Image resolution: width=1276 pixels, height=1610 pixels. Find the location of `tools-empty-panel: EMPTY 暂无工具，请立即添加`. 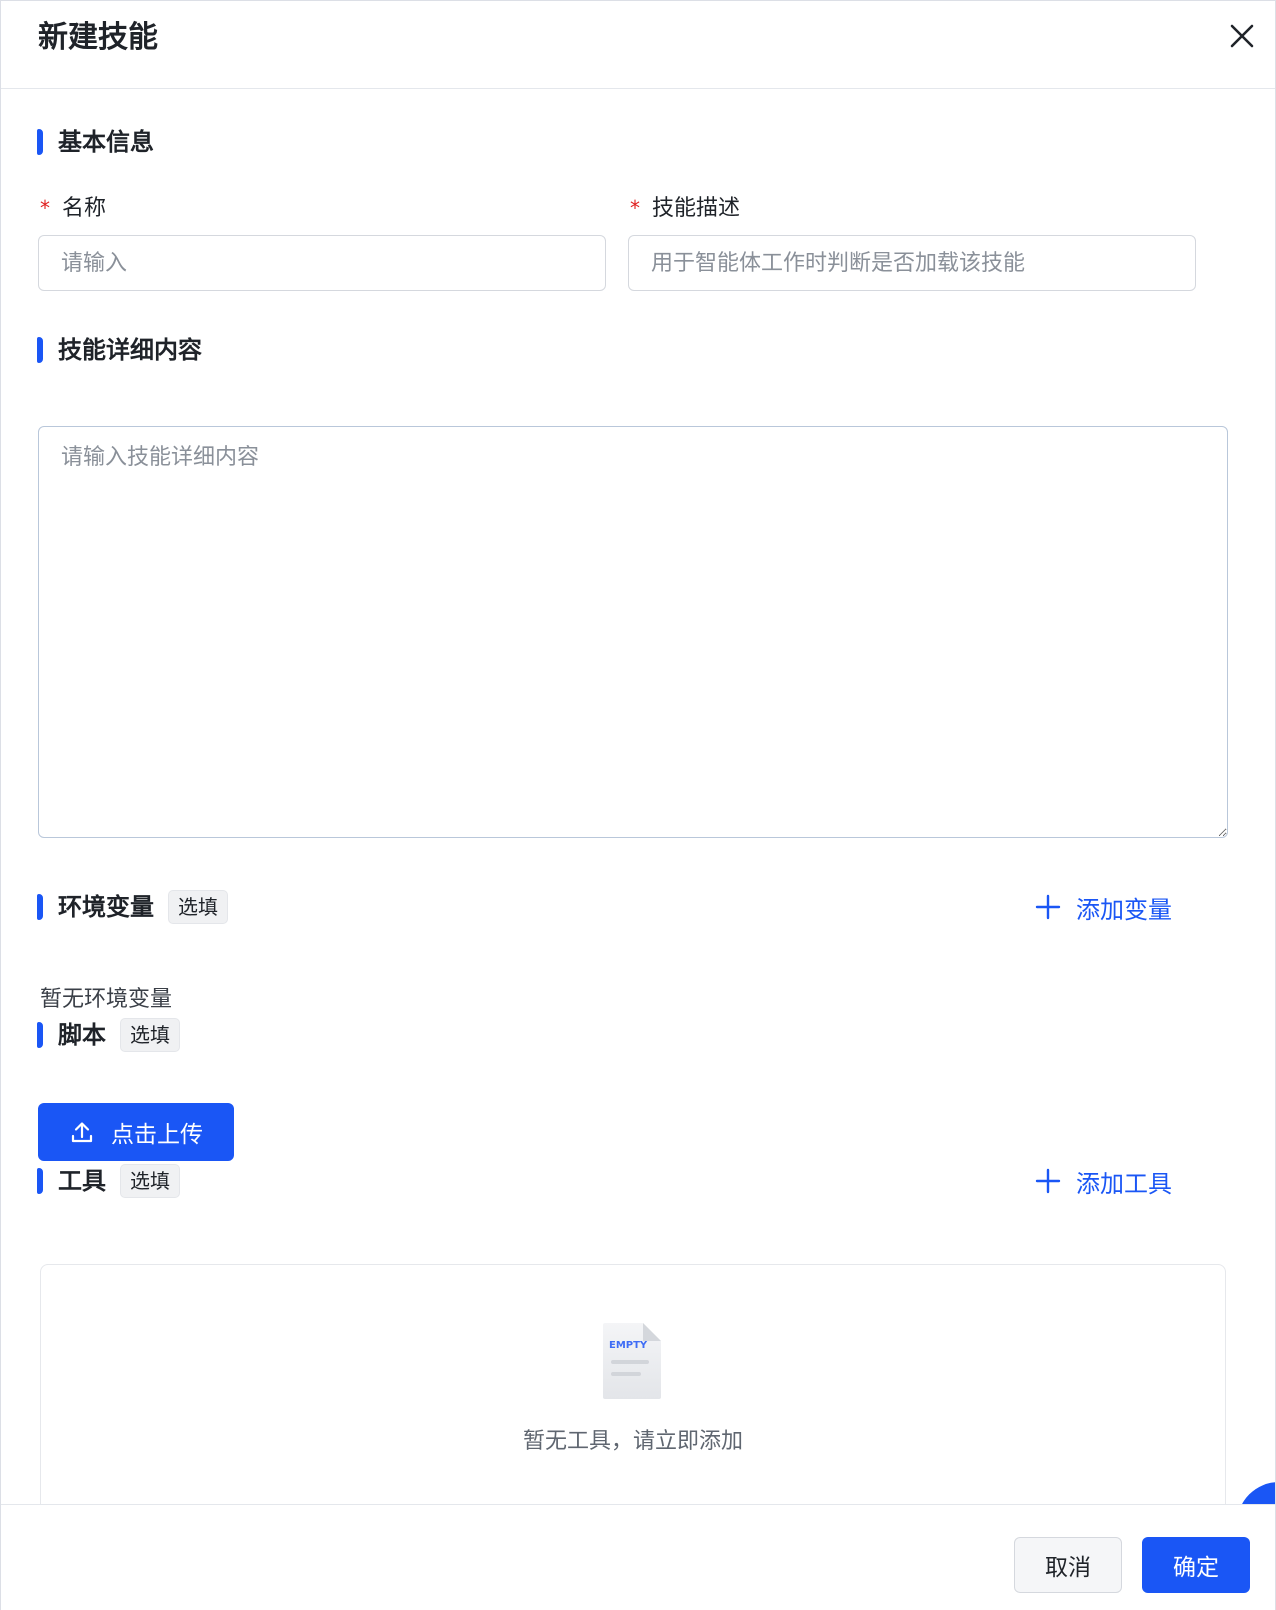

tools-empty-panel: EMPTY 暂无工具，请立即添加 is located at coordinates (633, 1384).